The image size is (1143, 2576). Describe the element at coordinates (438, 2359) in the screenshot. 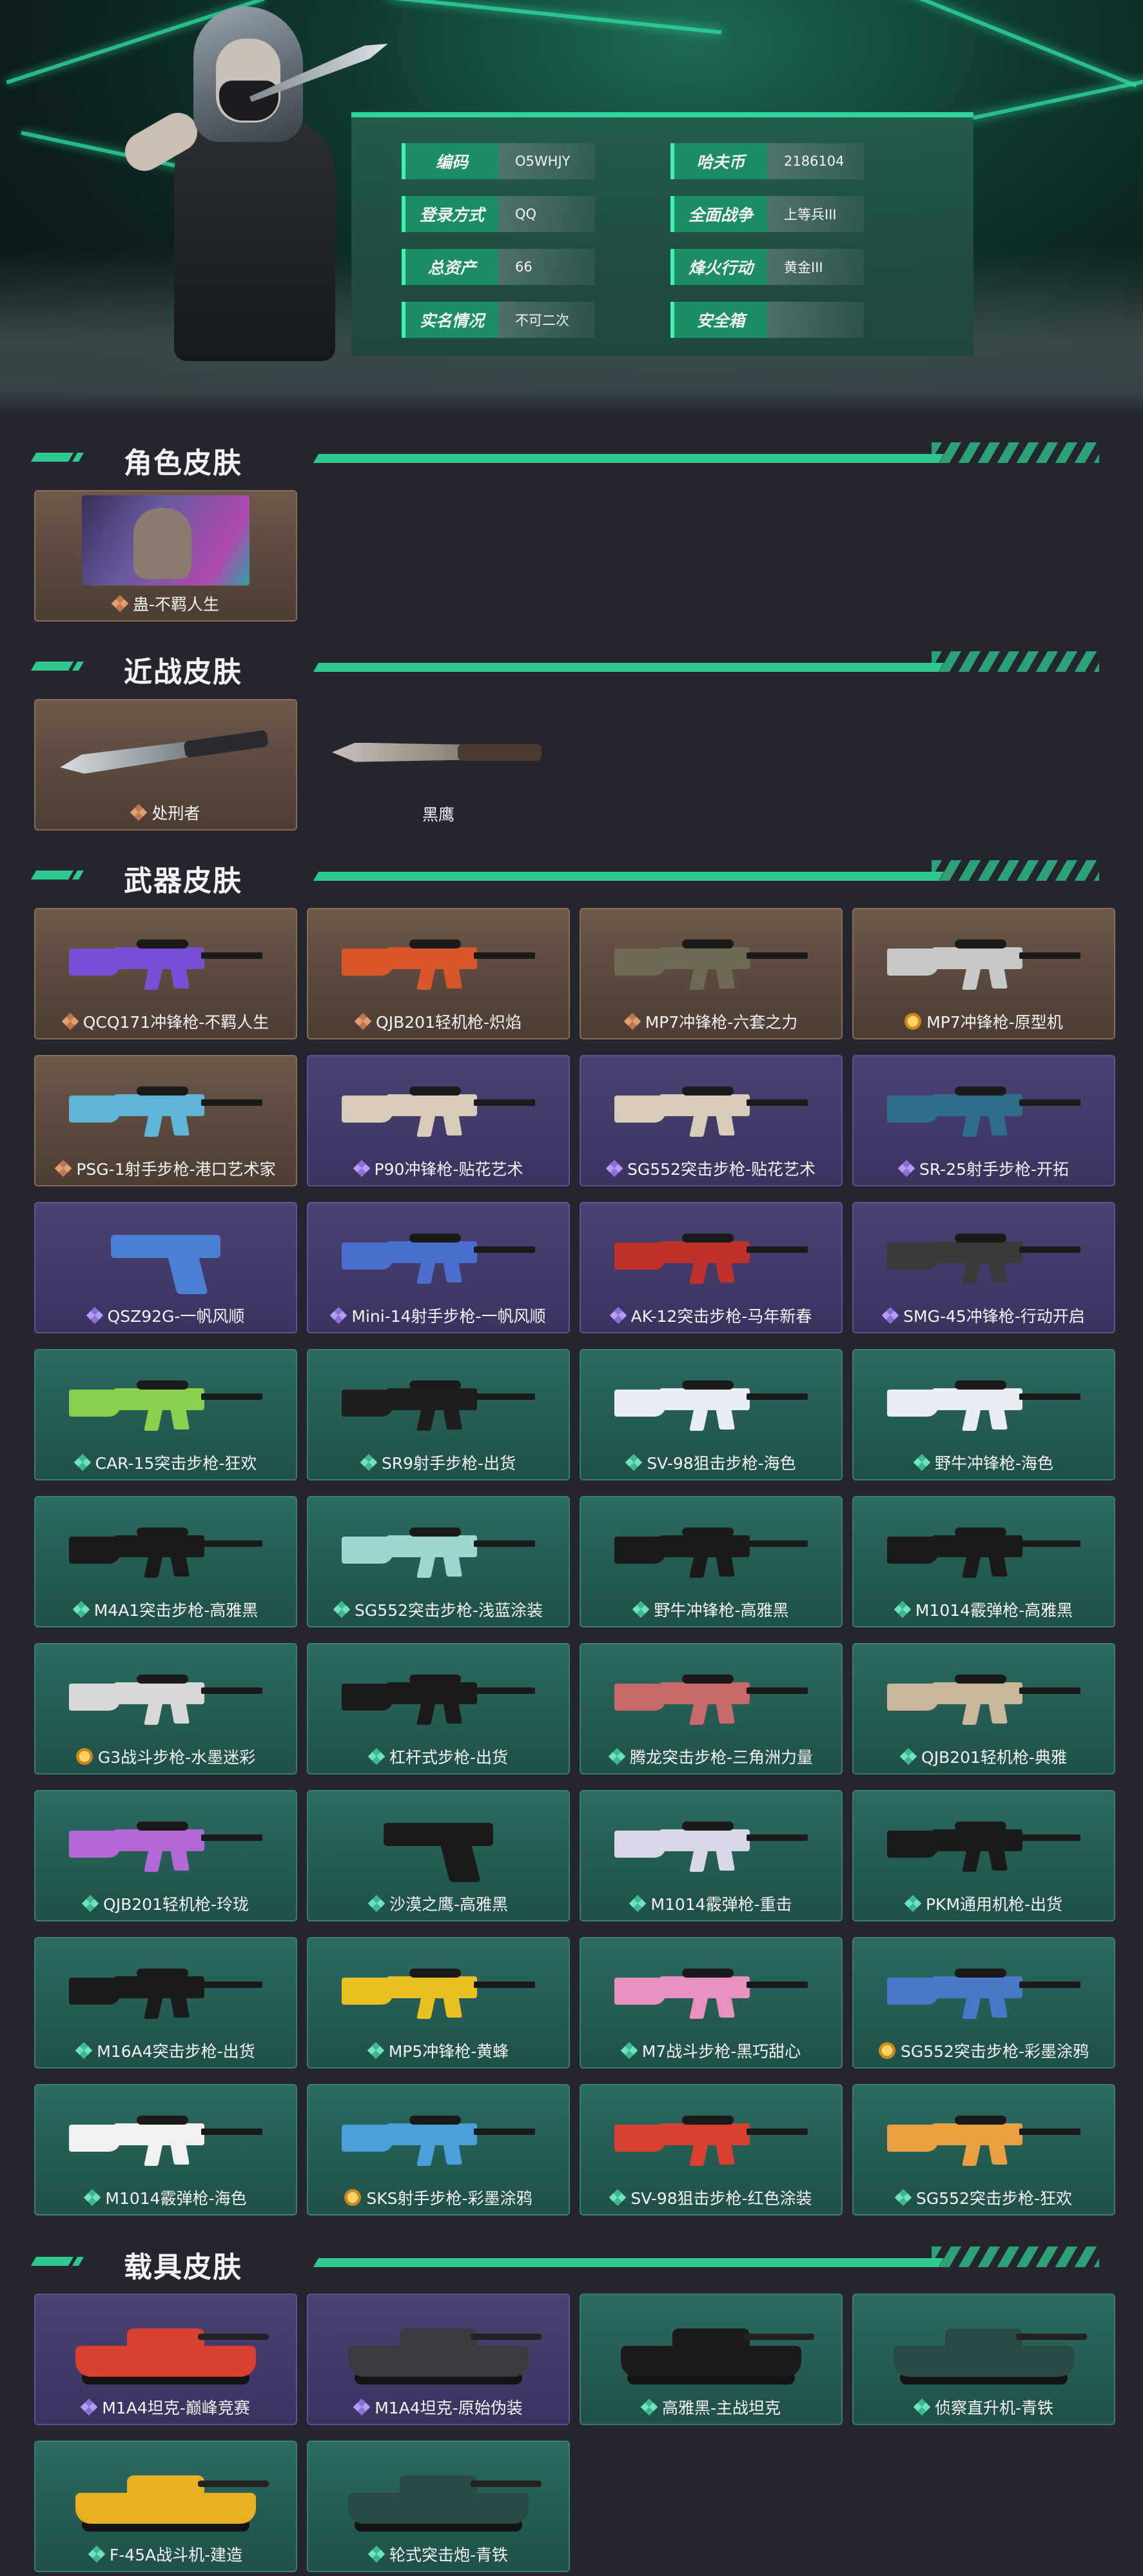

I see `vehicle-skin-card: M1A4坦克-原始伪装` at that location.